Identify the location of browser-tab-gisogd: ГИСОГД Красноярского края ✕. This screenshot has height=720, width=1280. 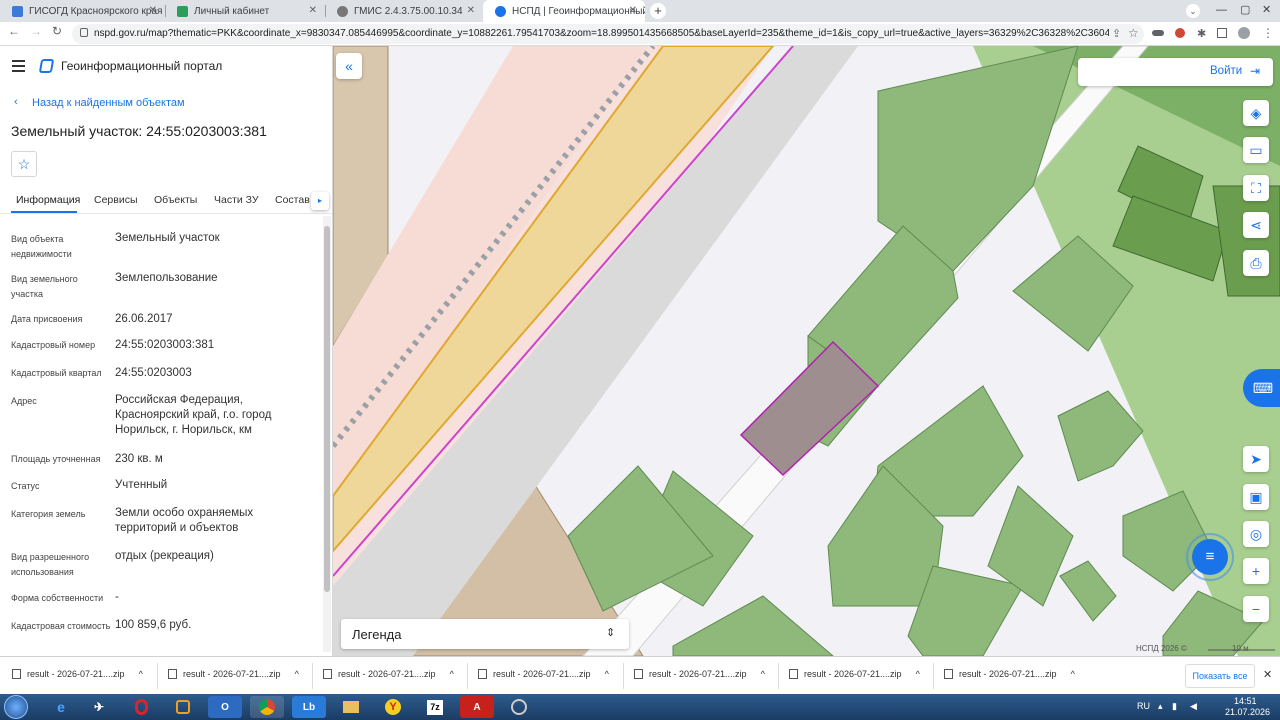
(82, 11).